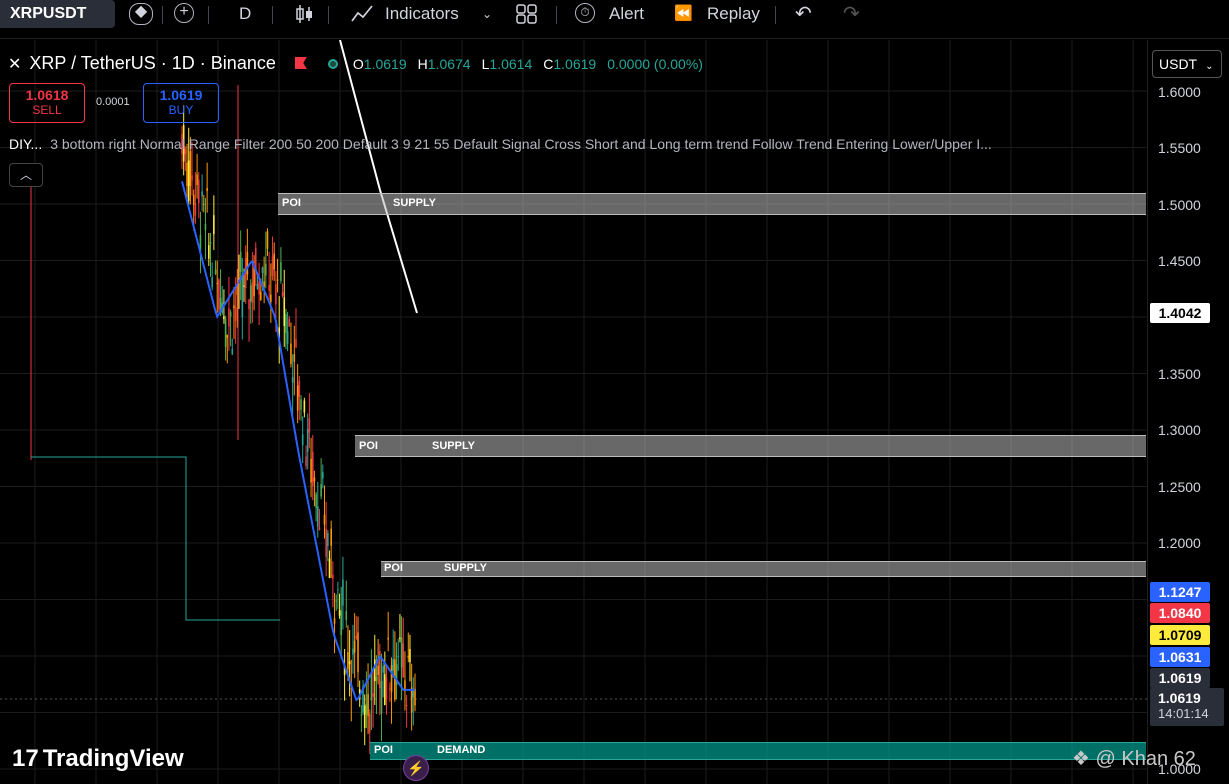 This screenshot has width=1229, height=784. Describe the element at coordinates (300, 63) in the screenshot. I see `flag-icon` at that location.